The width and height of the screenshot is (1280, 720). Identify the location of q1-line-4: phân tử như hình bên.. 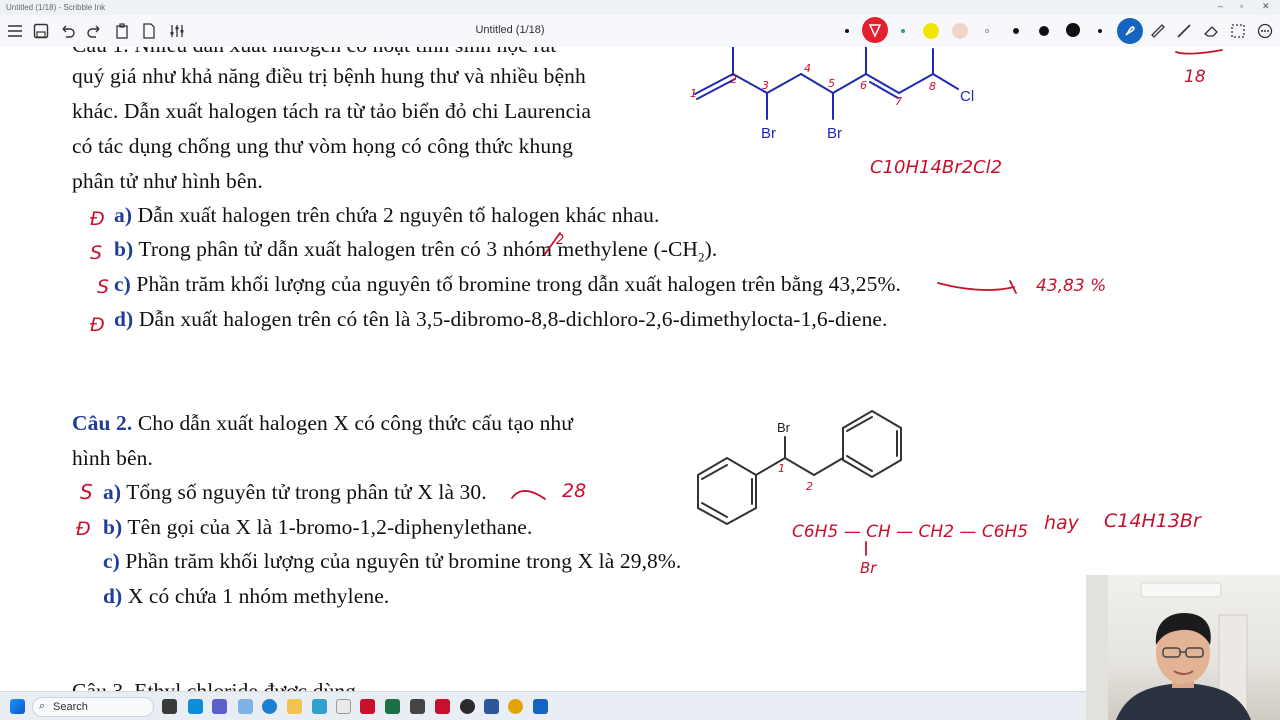
(167, 181).